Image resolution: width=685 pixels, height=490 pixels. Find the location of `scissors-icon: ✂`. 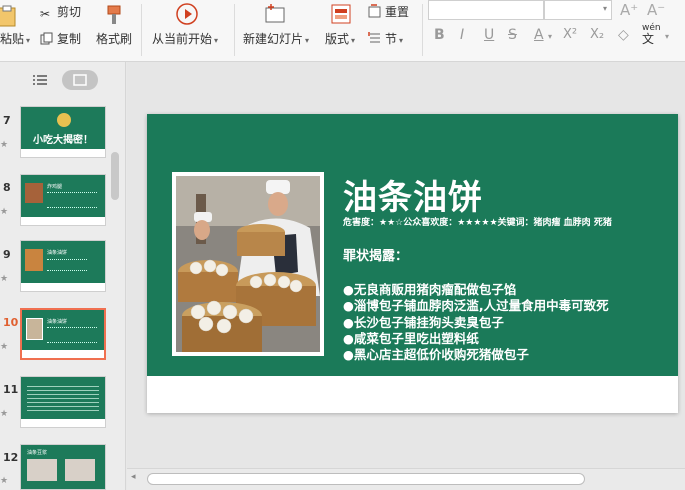

scissors-icon: ✂ is located at coordinates (45, 14).